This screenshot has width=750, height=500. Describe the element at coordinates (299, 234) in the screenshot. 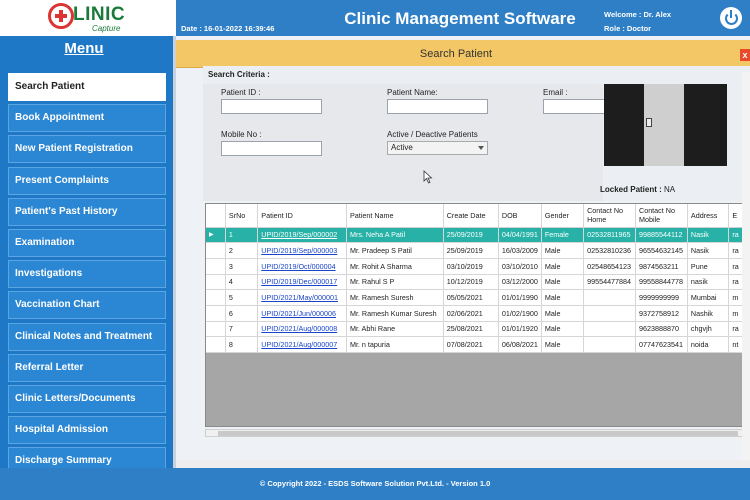

I see `patient-id-link: UPID/2019/Sep/000002` at that location.